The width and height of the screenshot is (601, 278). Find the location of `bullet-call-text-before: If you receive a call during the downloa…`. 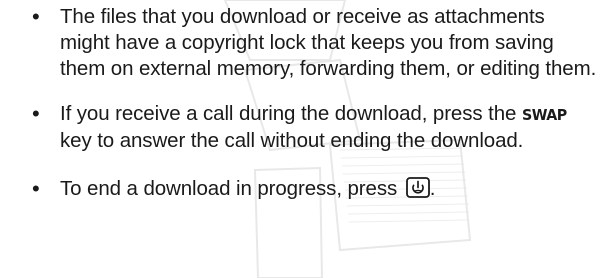

bullet-call-text-before: If you receive a call during the downloa… is located at coordinates (291, 113).